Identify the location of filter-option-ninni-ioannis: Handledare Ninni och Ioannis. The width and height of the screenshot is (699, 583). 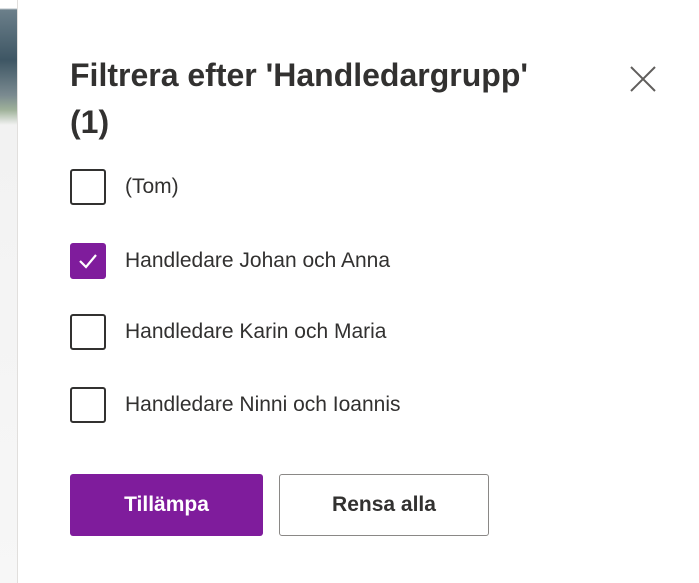
(310, 405).